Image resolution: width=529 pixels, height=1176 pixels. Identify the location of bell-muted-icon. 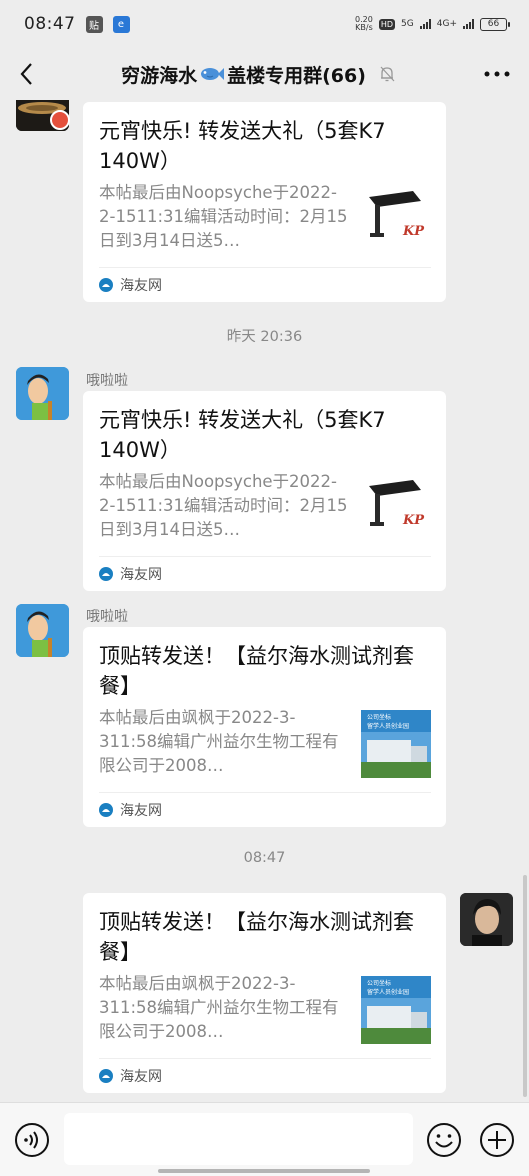
(387, 74).